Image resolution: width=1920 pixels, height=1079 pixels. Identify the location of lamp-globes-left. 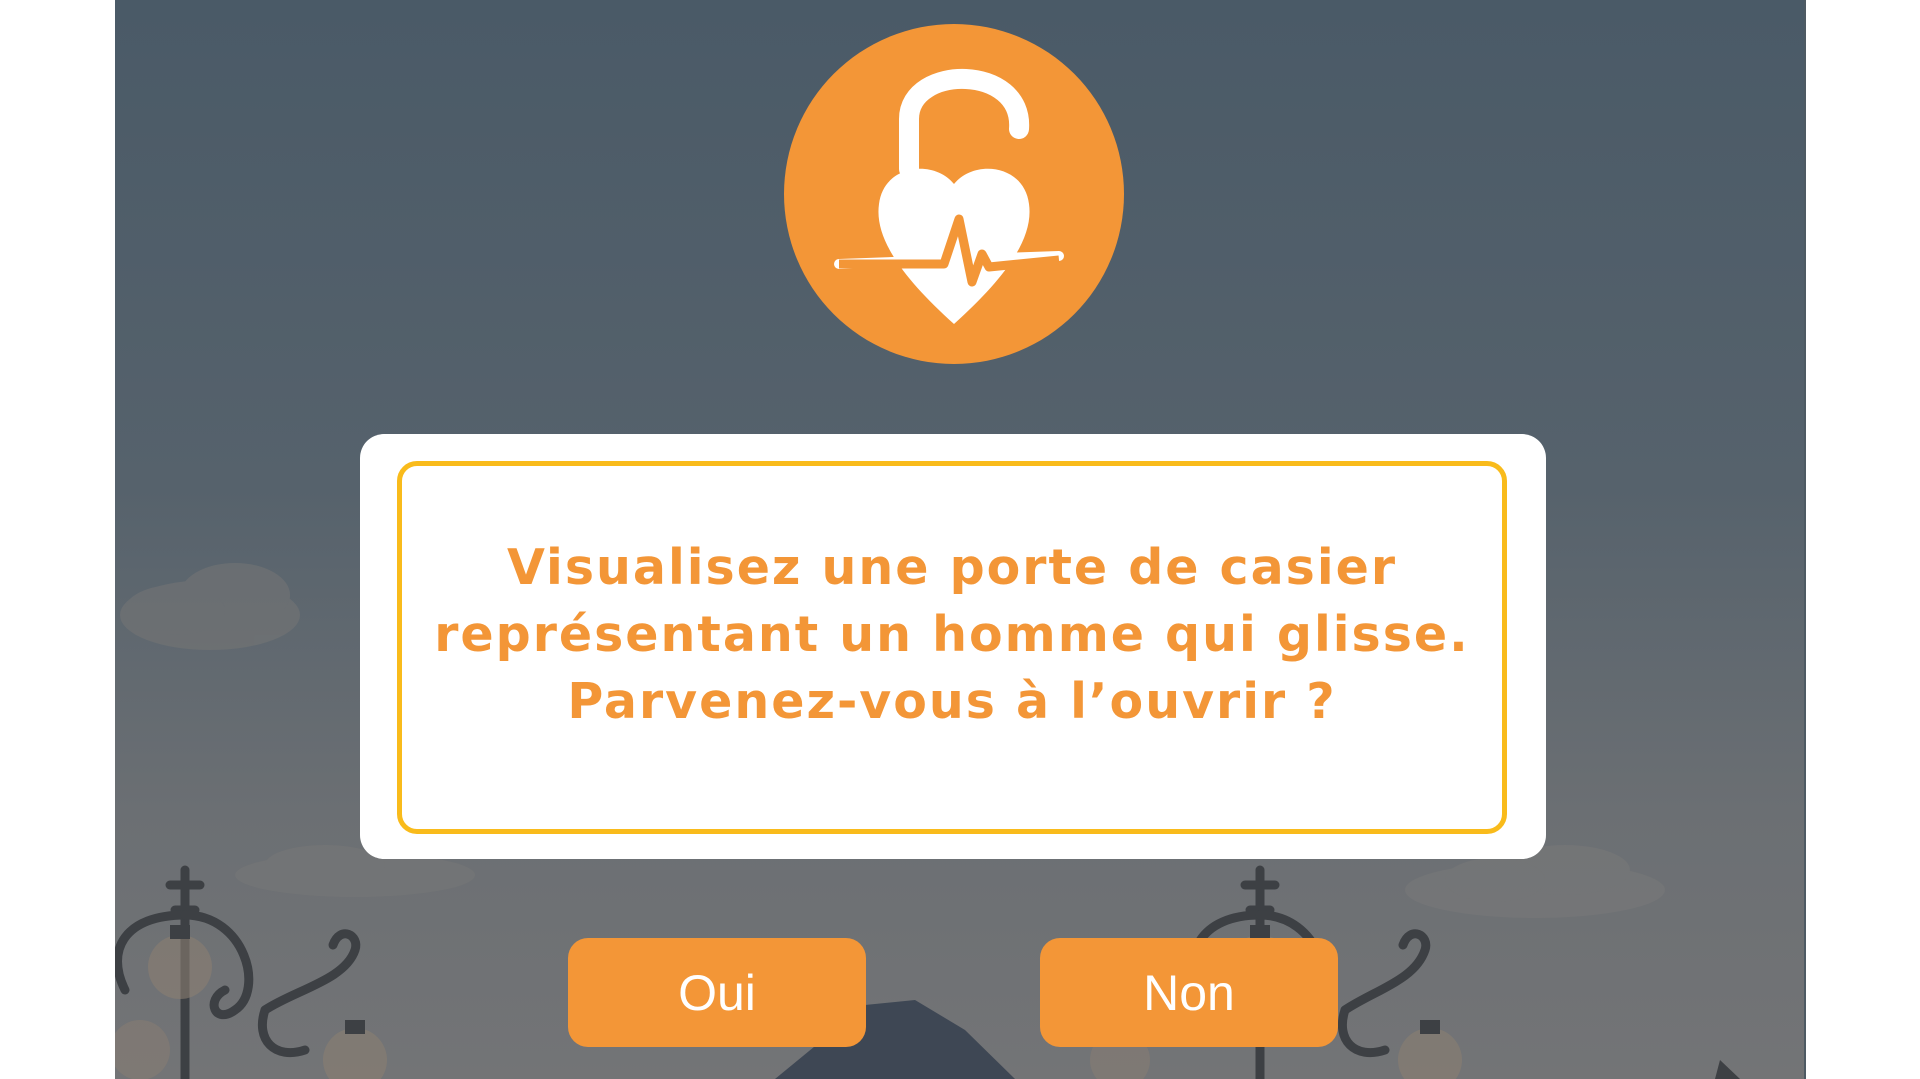
(251, 1002).